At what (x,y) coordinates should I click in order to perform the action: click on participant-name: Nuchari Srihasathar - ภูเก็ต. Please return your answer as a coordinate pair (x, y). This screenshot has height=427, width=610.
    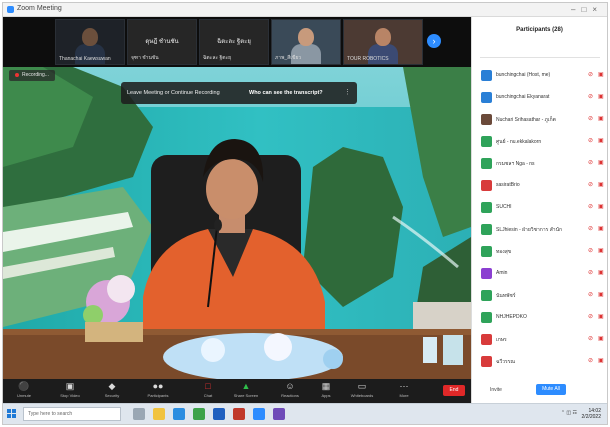
    Looking at the image, I should click on (526, 120).